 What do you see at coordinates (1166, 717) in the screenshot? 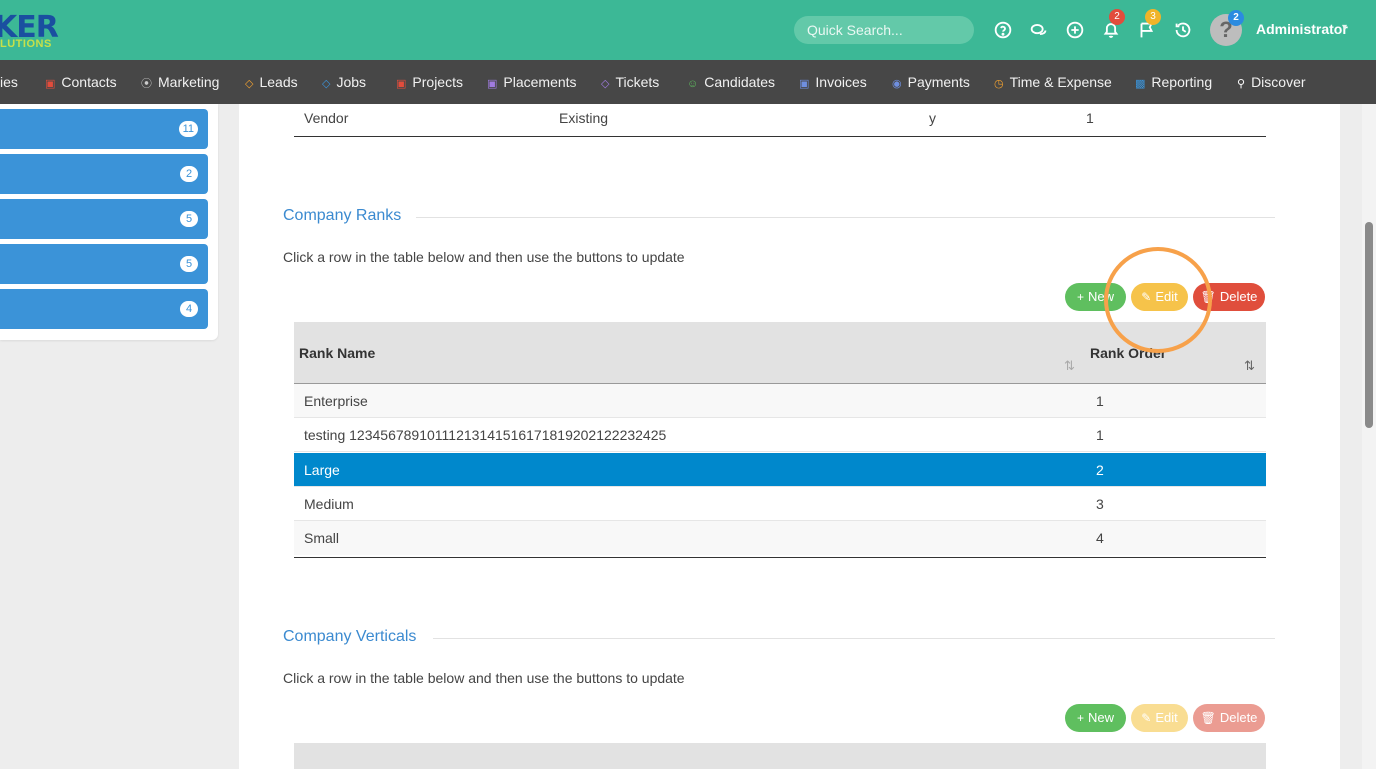
I see `button-label: Edit` at bounding box center [1166, 717].